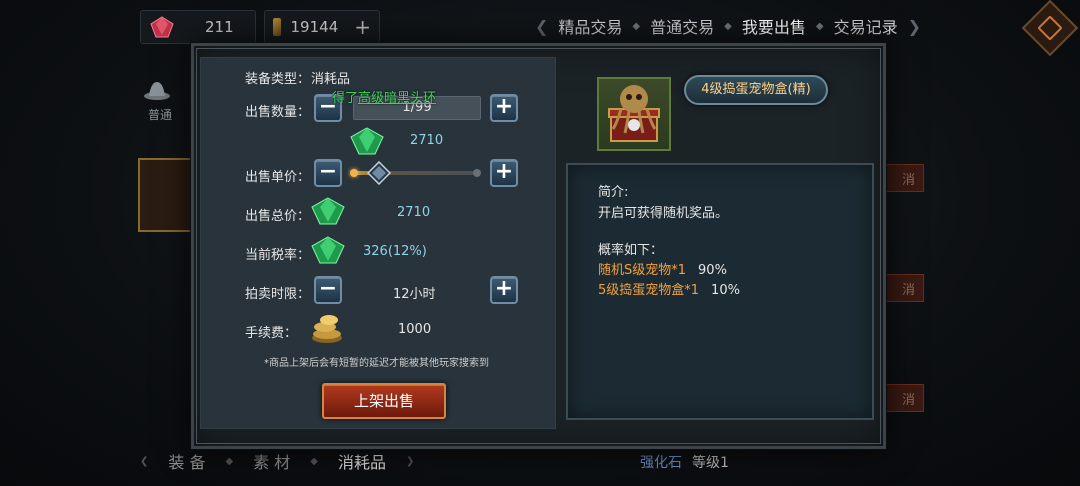 This screenshot has width=1080, height=486. What do you see at coordinates (271, 333) in the screenshot?
I see `fee-label: 手续费：` at bounding box center [271, 333].